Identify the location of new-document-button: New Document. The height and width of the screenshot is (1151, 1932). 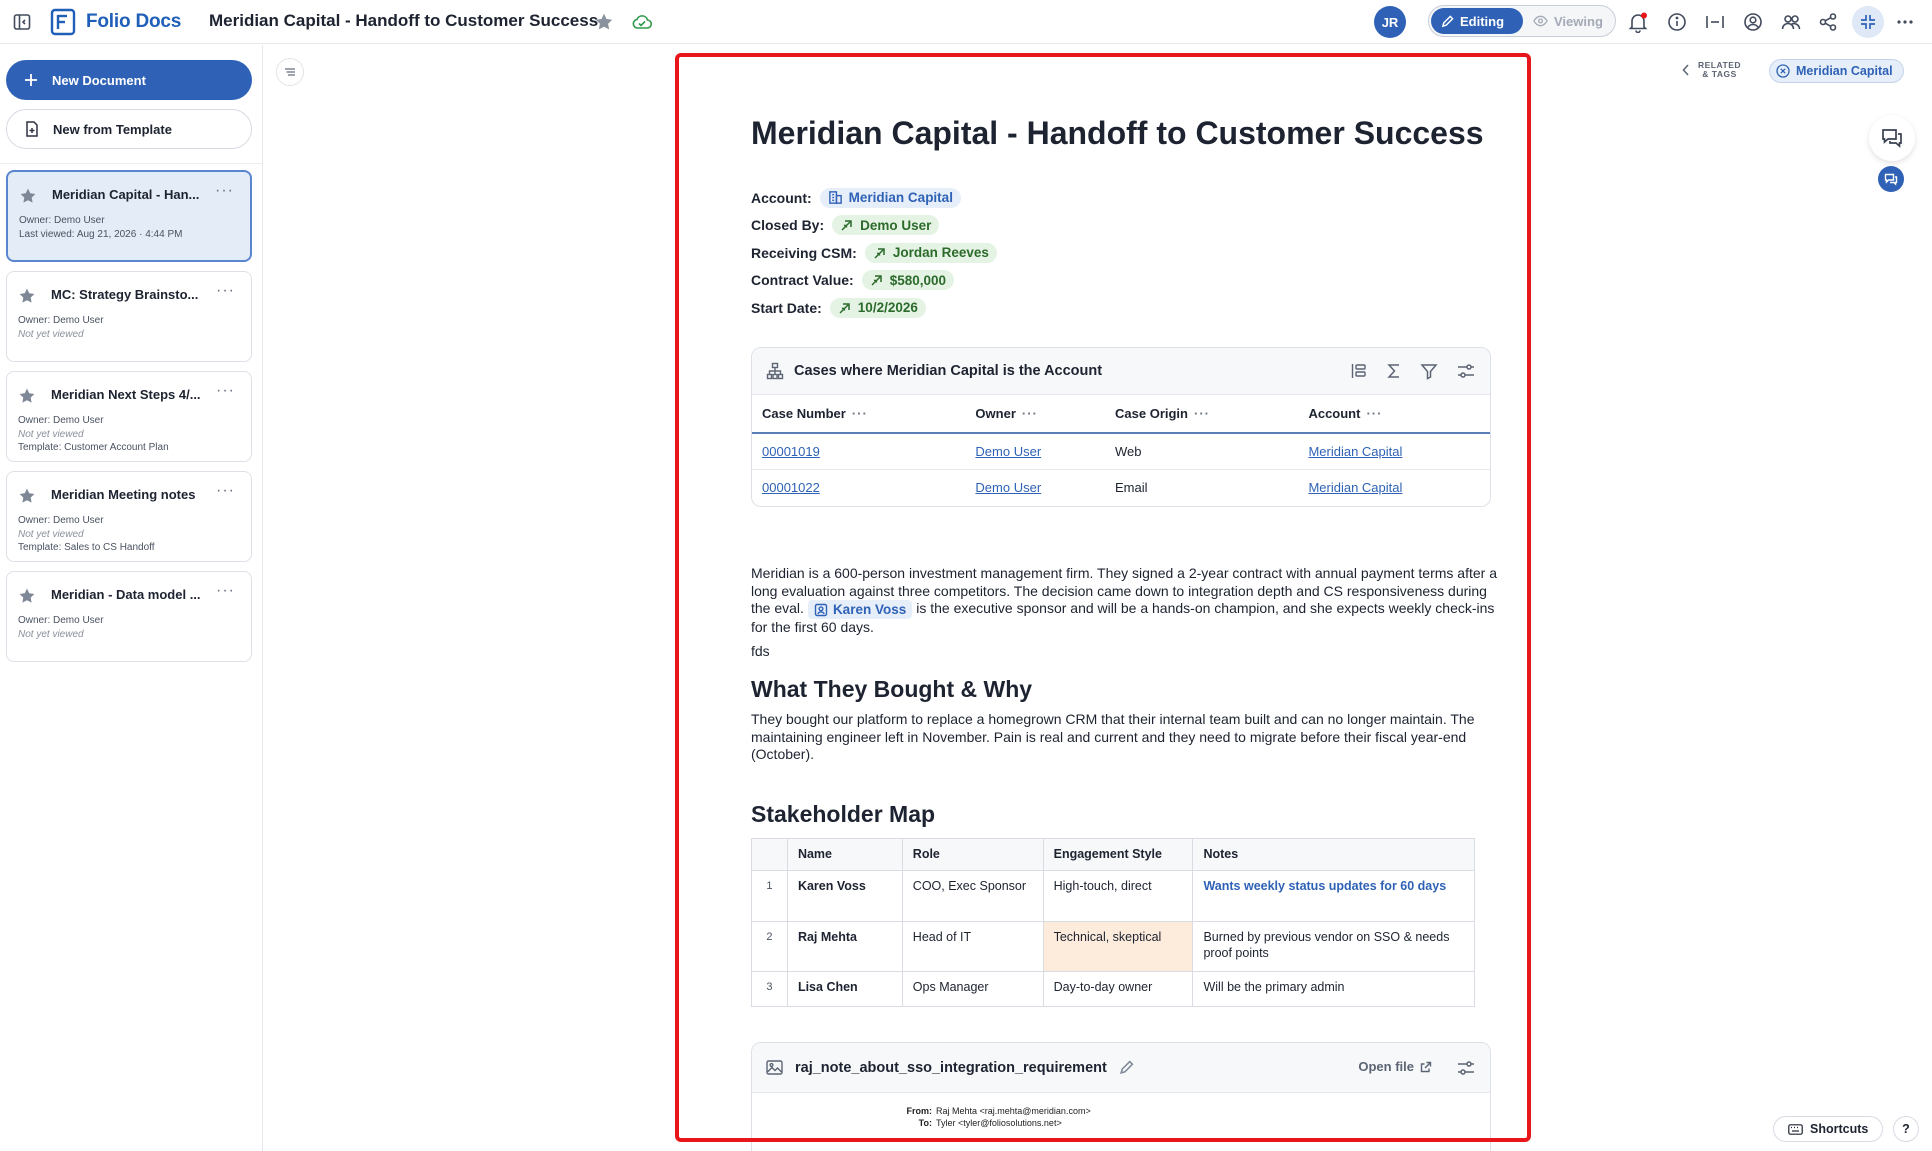
(129, 80).